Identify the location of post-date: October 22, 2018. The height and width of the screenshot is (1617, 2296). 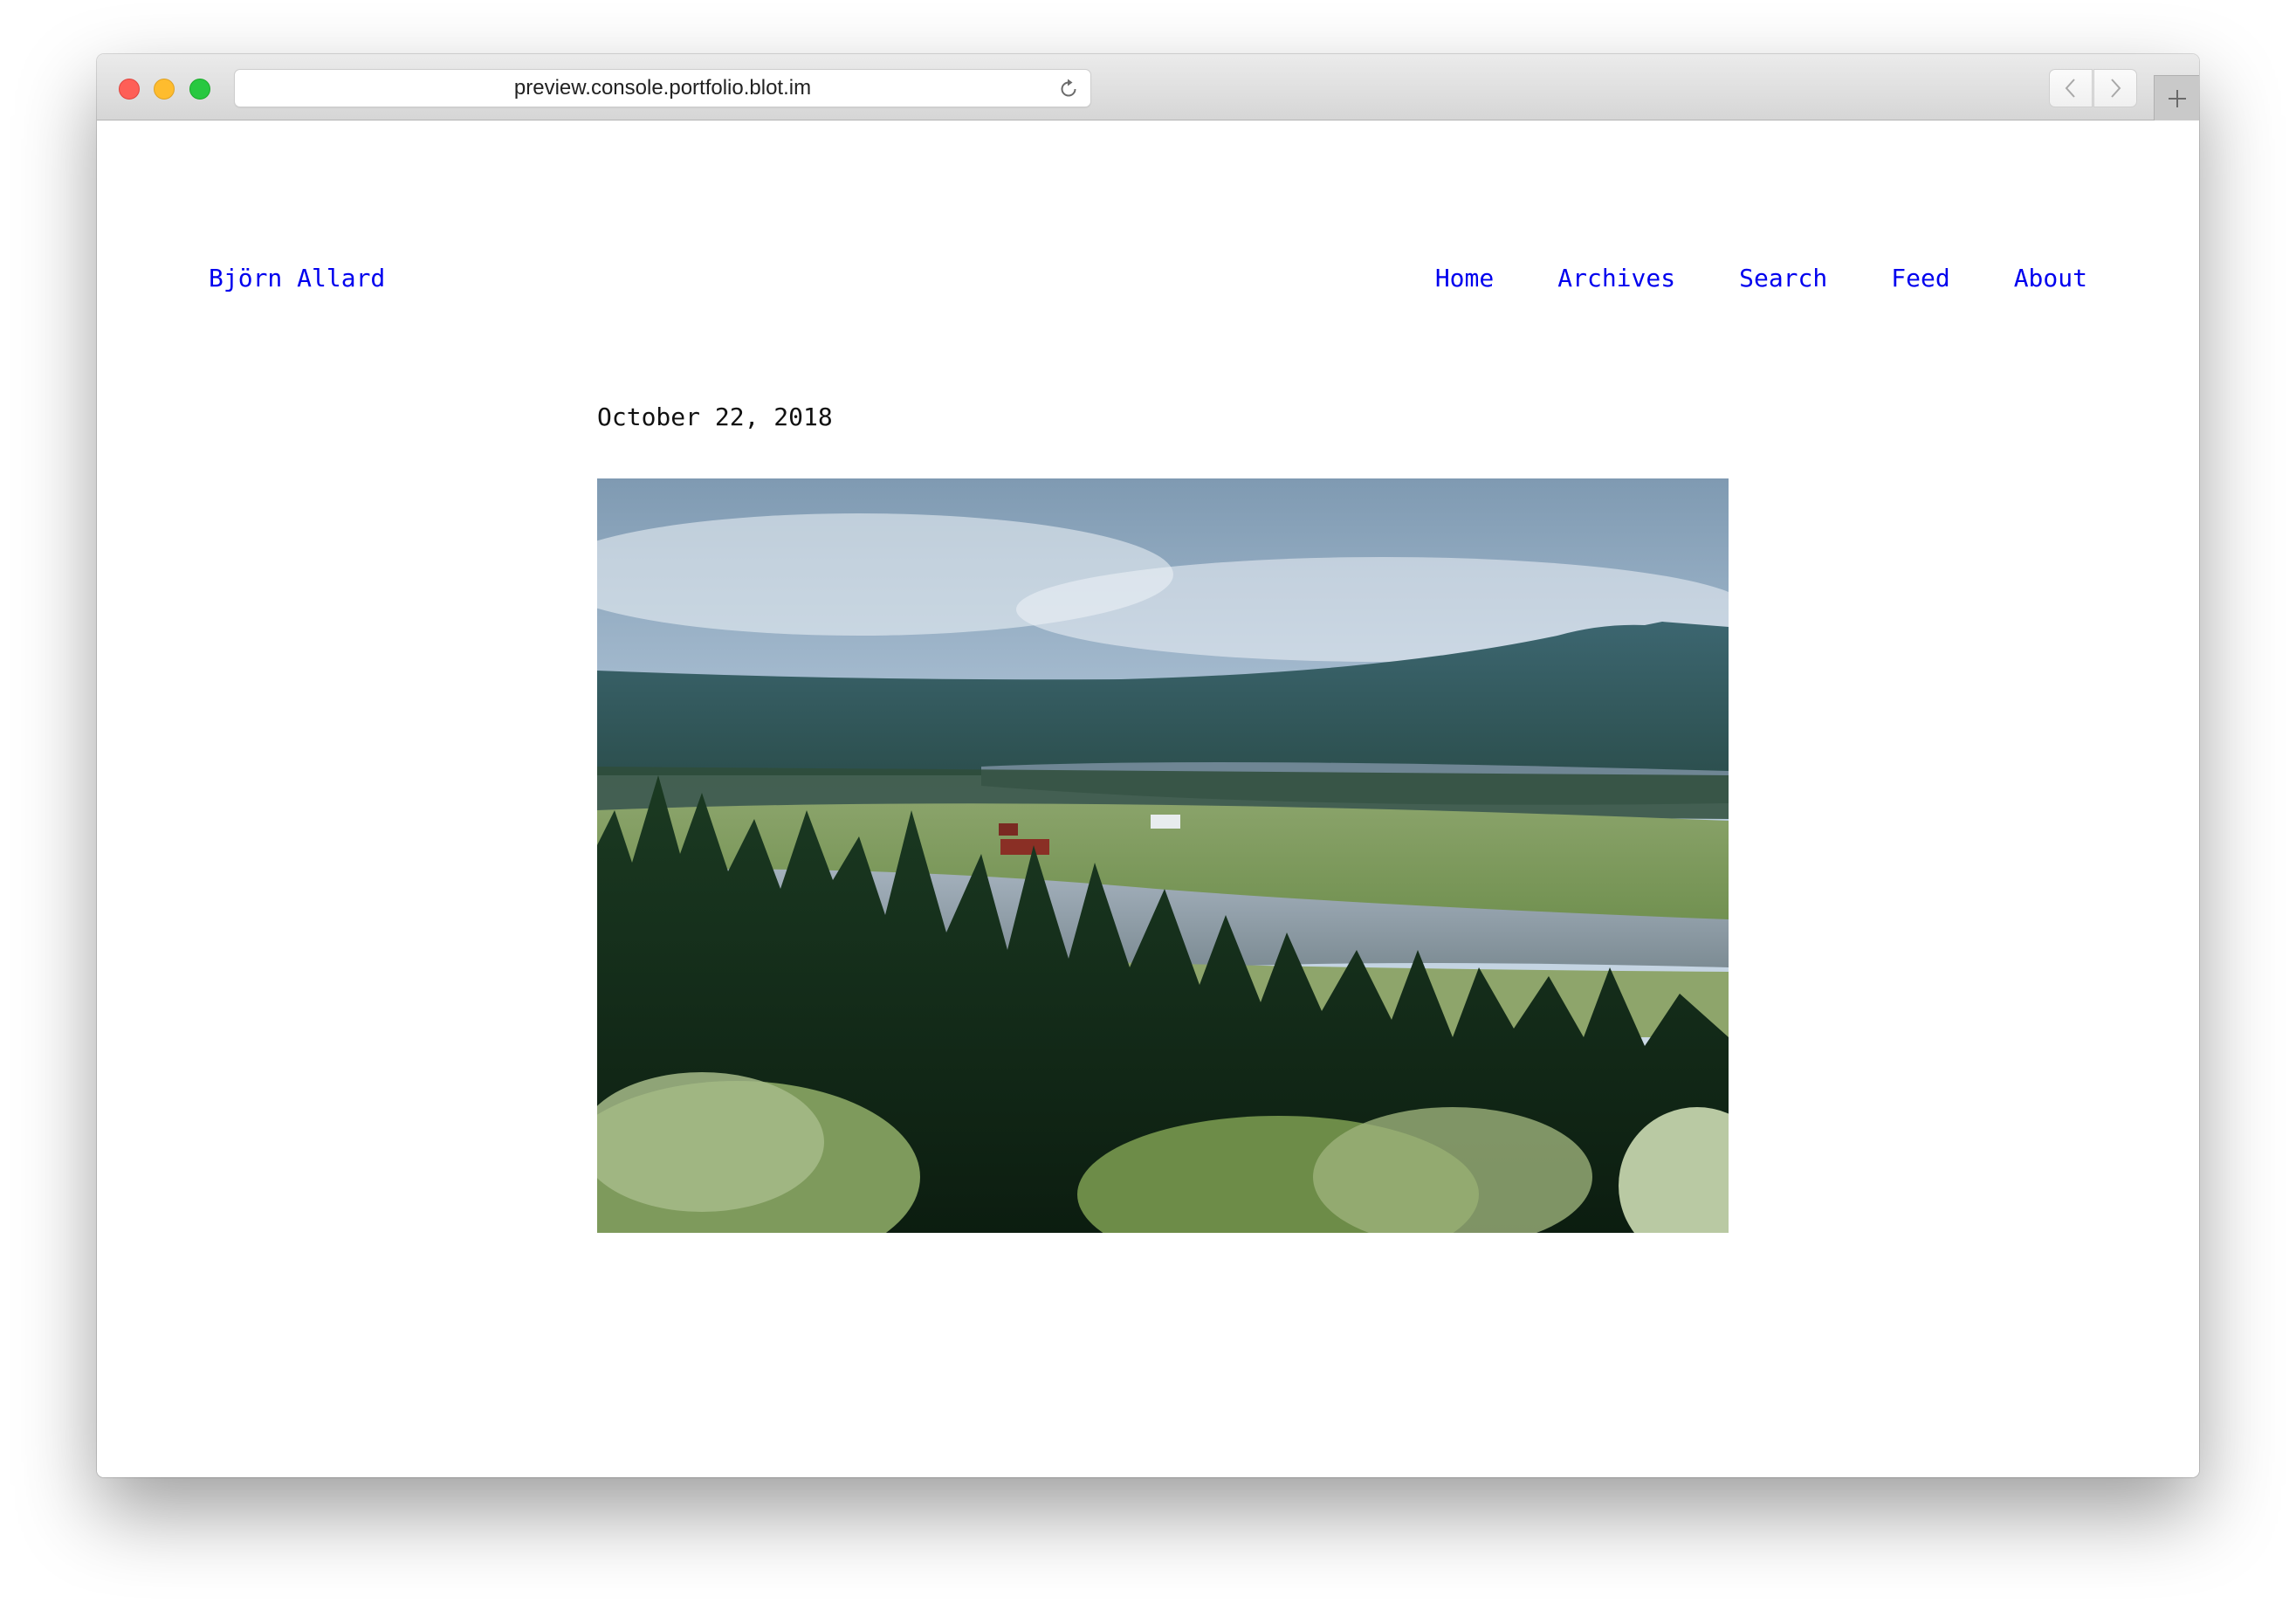
(715, 417).